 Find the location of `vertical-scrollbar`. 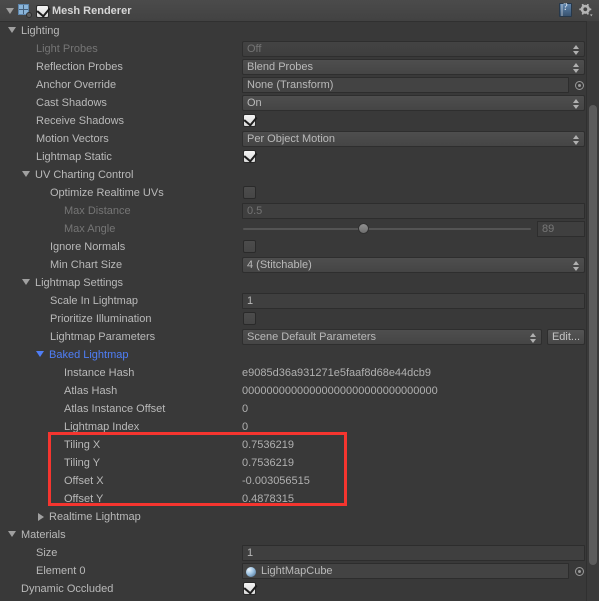

vertical-scrollbar is located at coordinates (592, 311).